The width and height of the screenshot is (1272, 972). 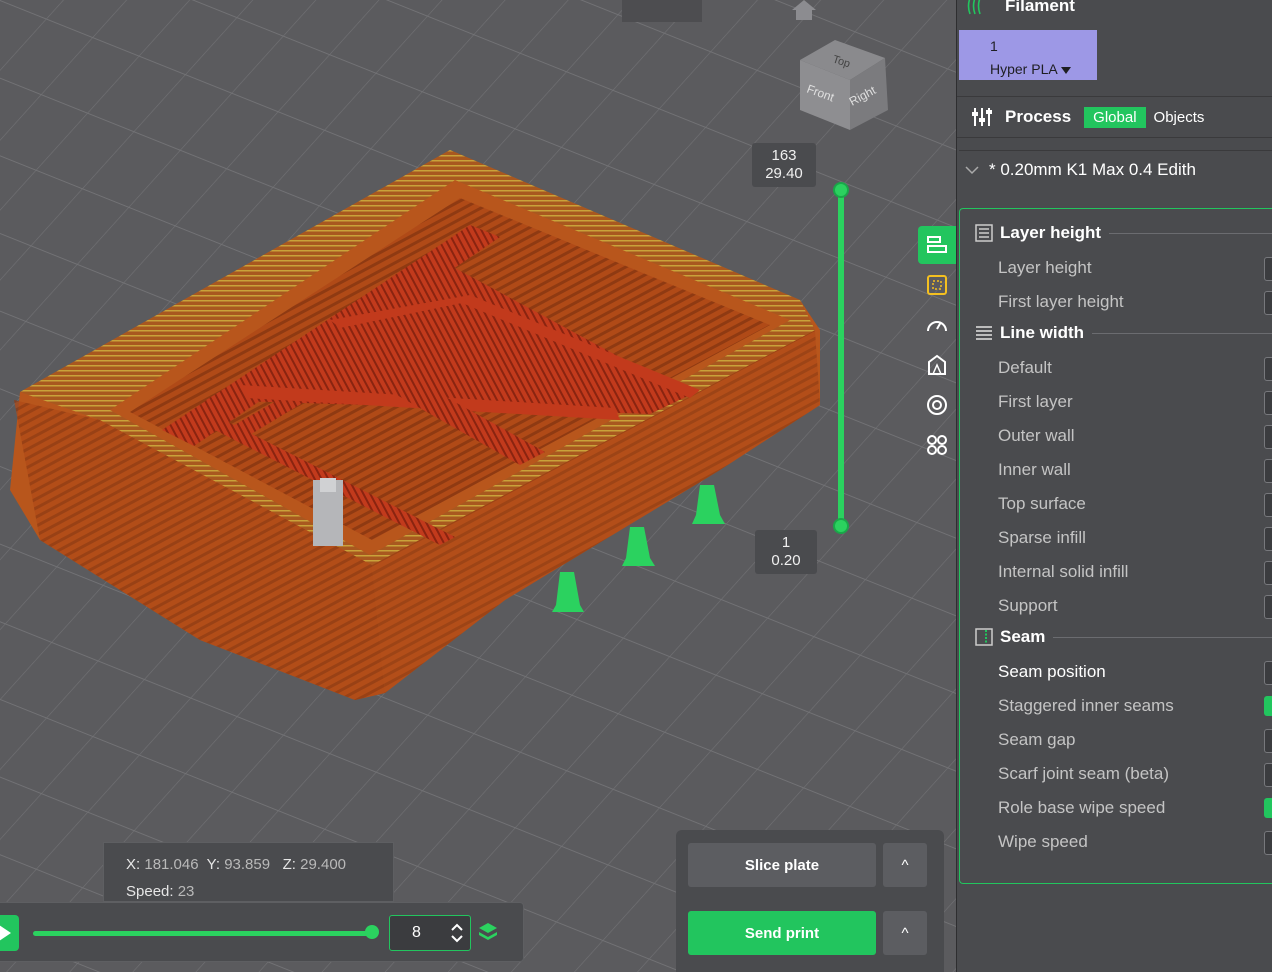 What do you see at coordinates (937, 325) in the screenshot?
I see `speed-gauge-button` at bounding box center [937, 325].